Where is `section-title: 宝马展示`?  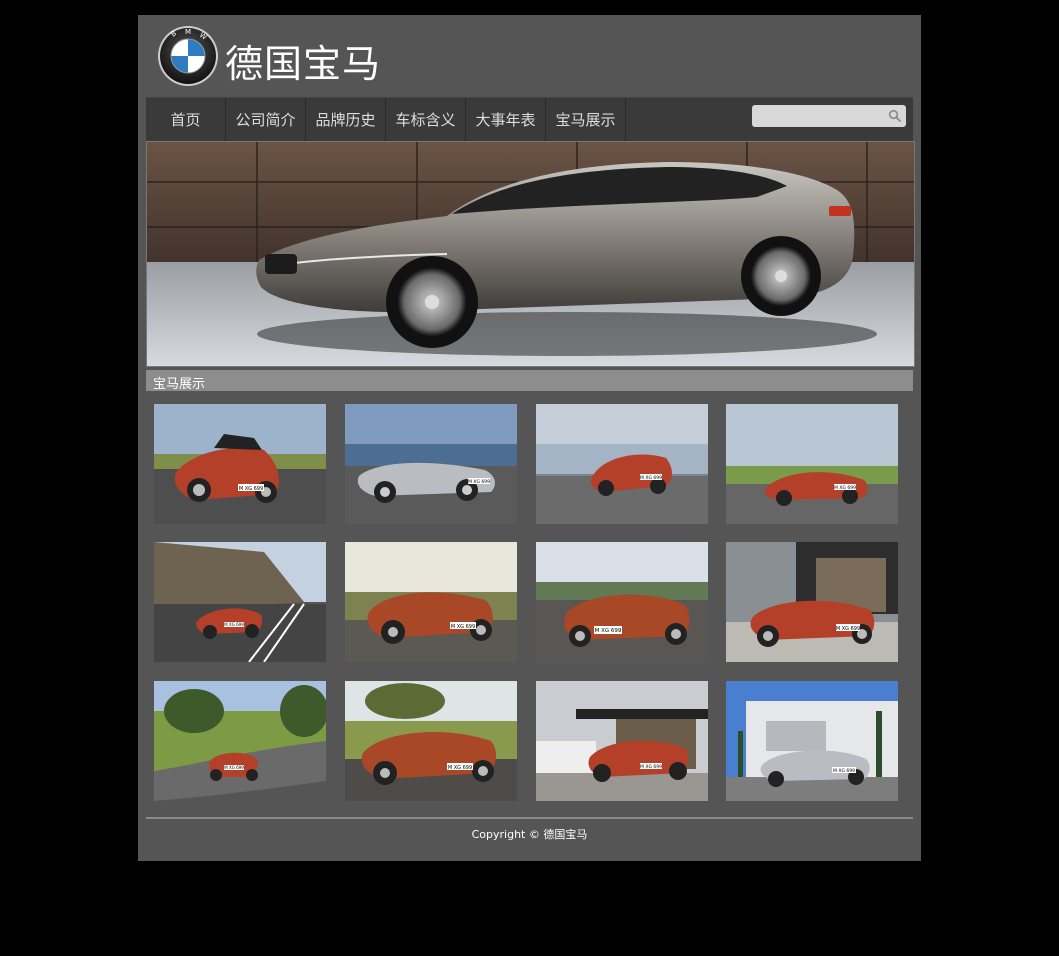 section-title: 宝马展示 is located at coordinates (179, 384).